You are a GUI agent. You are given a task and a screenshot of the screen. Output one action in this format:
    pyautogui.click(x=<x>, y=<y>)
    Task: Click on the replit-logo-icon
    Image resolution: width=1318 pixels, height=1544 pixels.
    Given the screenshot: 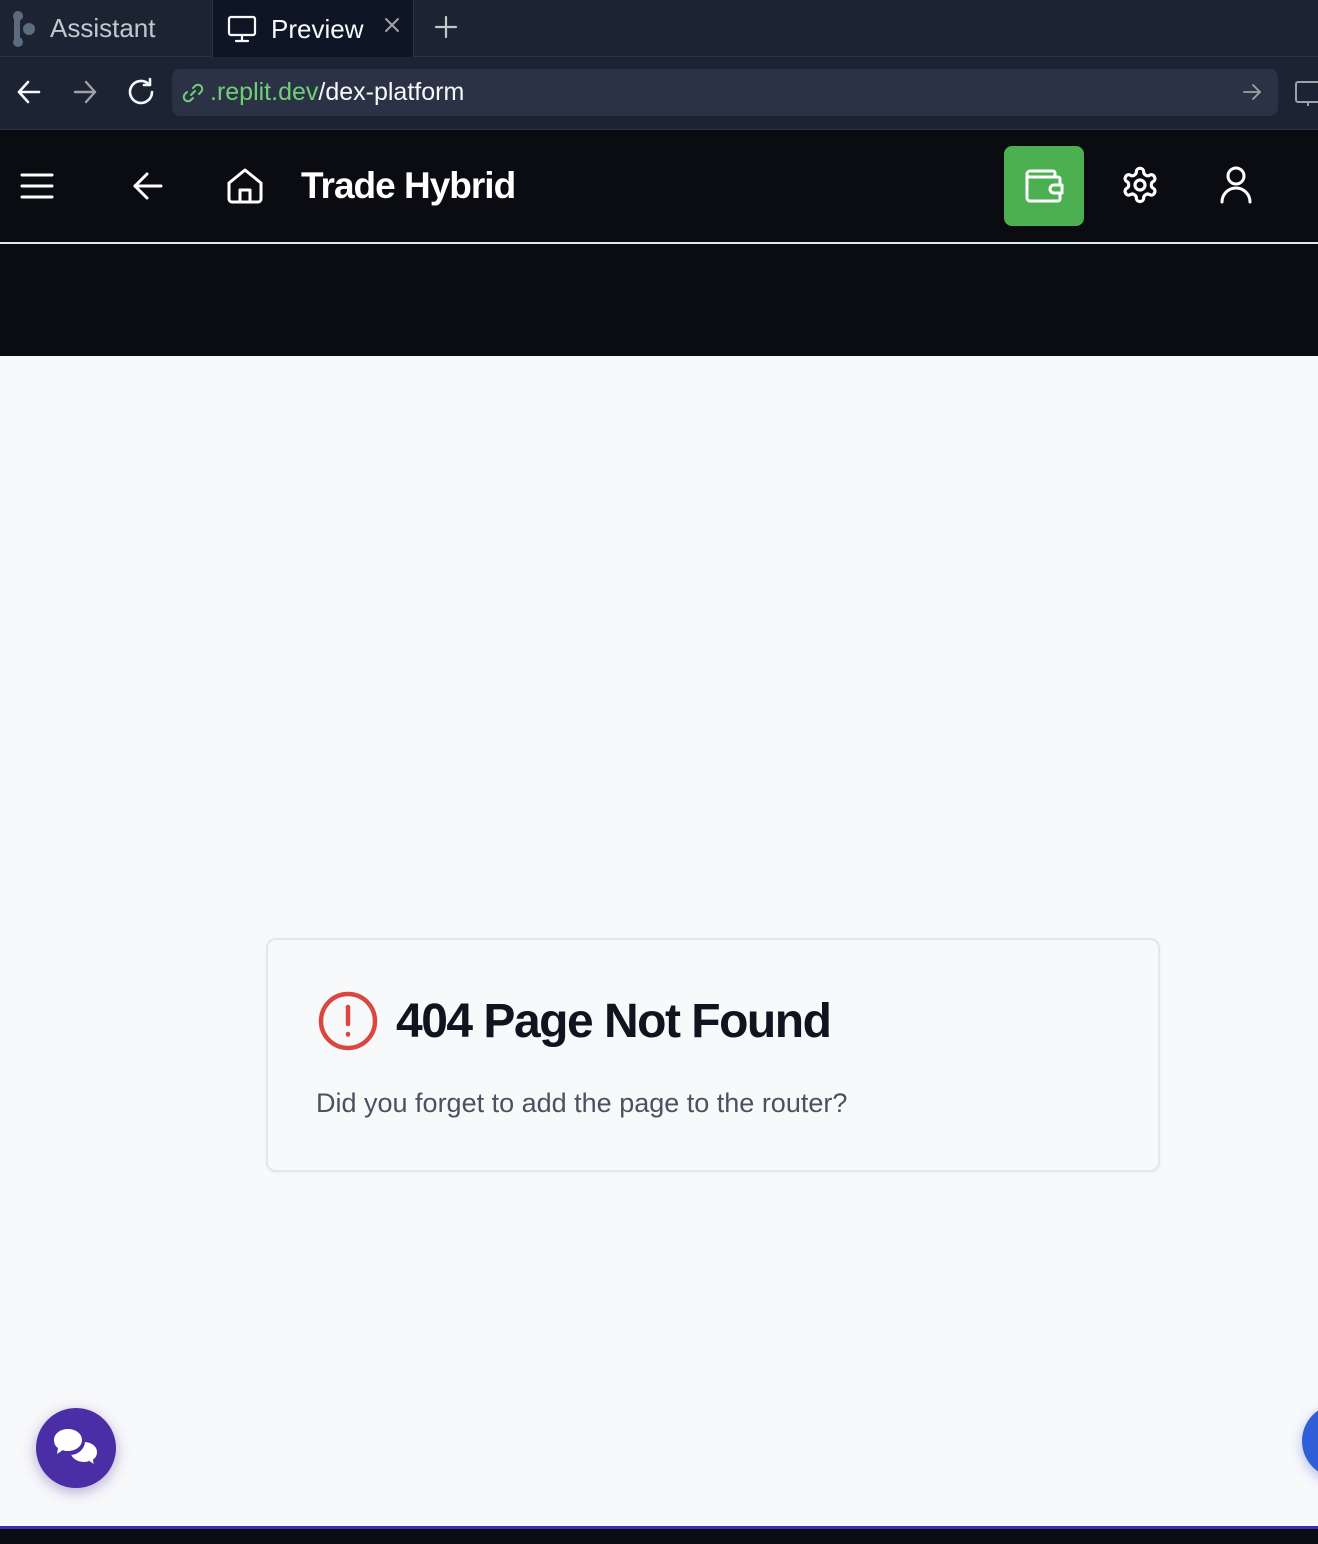 What is the action you would take?
    pyautogui.click(x=24, y=28)
    